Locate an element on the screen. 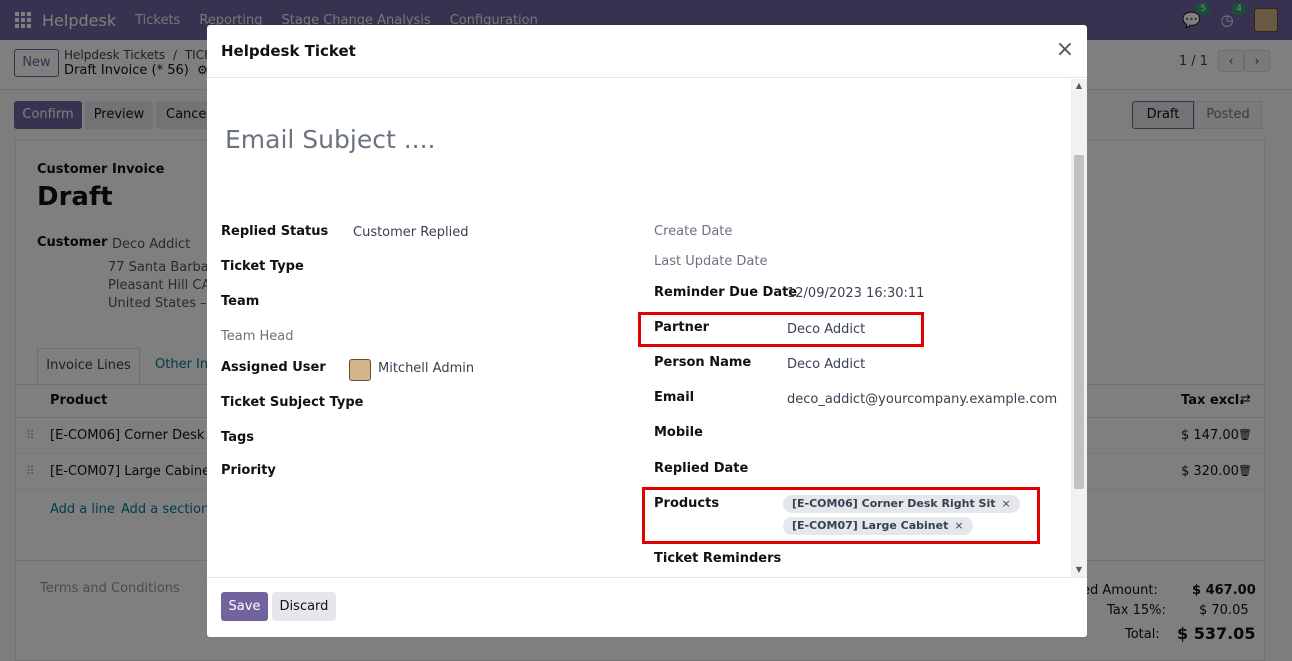  dialog-footer: Save Discard is located at coordinates (647, 607).